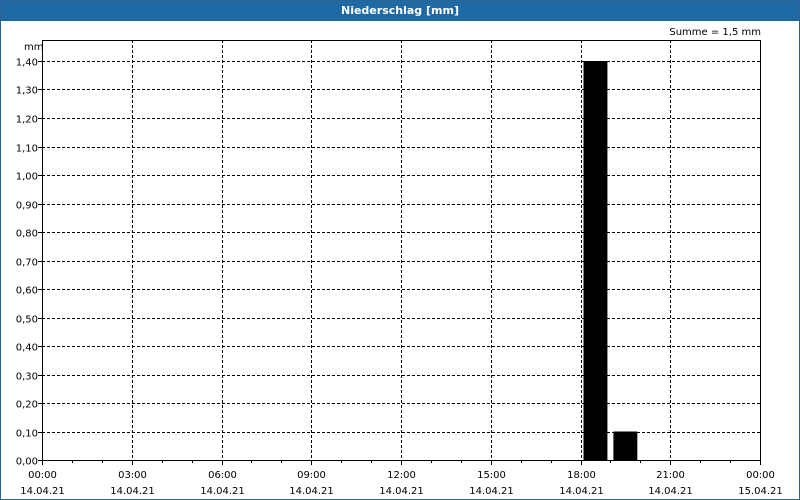 This screenshot has width=800, height=500. I want to click on x-tick-time: 15:00, so click(491, 475).